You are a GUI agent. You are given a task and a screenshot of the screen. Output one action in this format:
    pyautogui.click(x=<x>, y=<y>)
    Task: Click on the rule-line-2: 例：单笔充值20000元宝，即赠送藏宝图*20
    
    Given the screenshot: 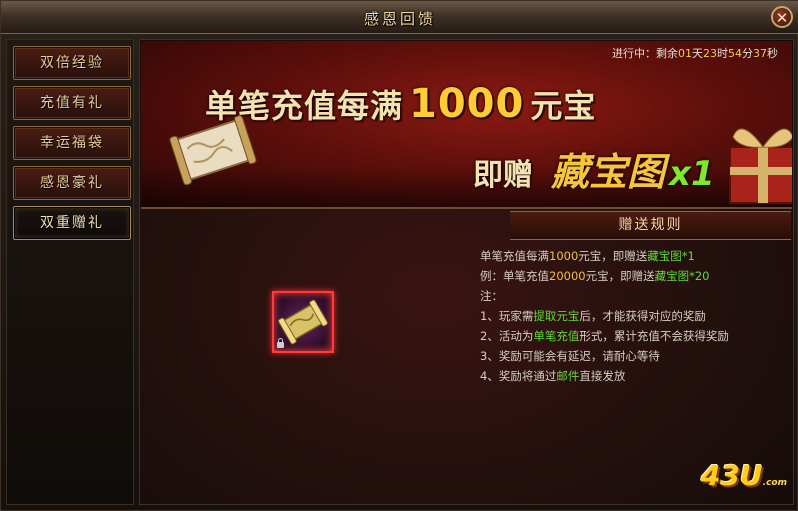 What is the action you would take?
    pyautogui.click(x=595, y=276)
    